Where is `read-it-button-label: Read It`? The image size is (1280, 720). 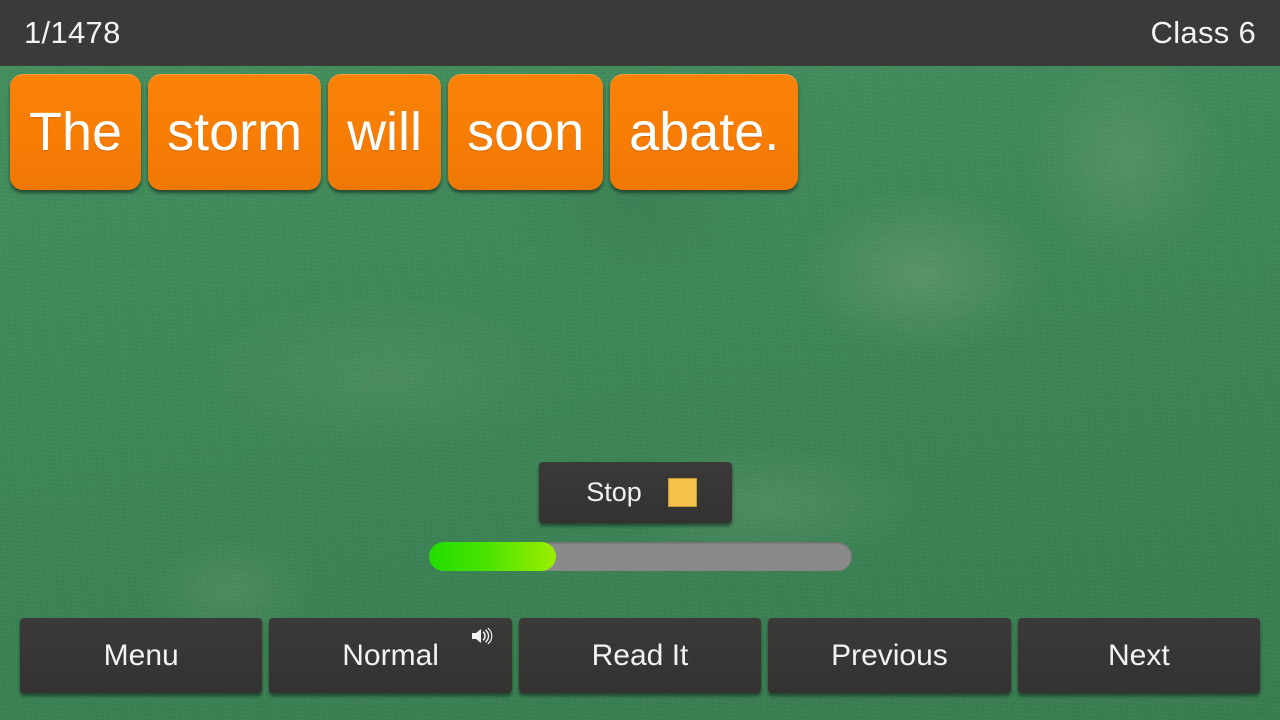 read-it-button-label: Read It is located at coordinates (640, 655).